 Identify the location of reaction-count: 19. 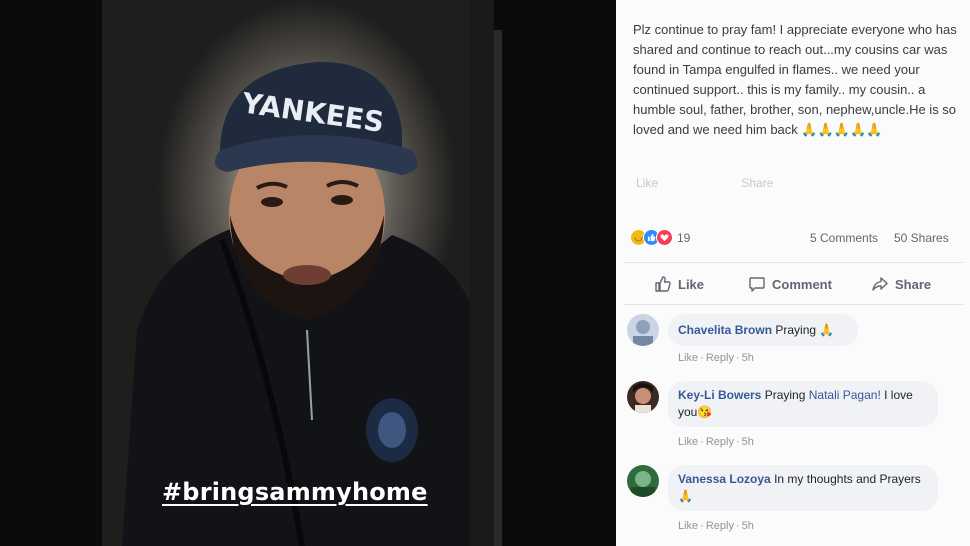
(683, 238).